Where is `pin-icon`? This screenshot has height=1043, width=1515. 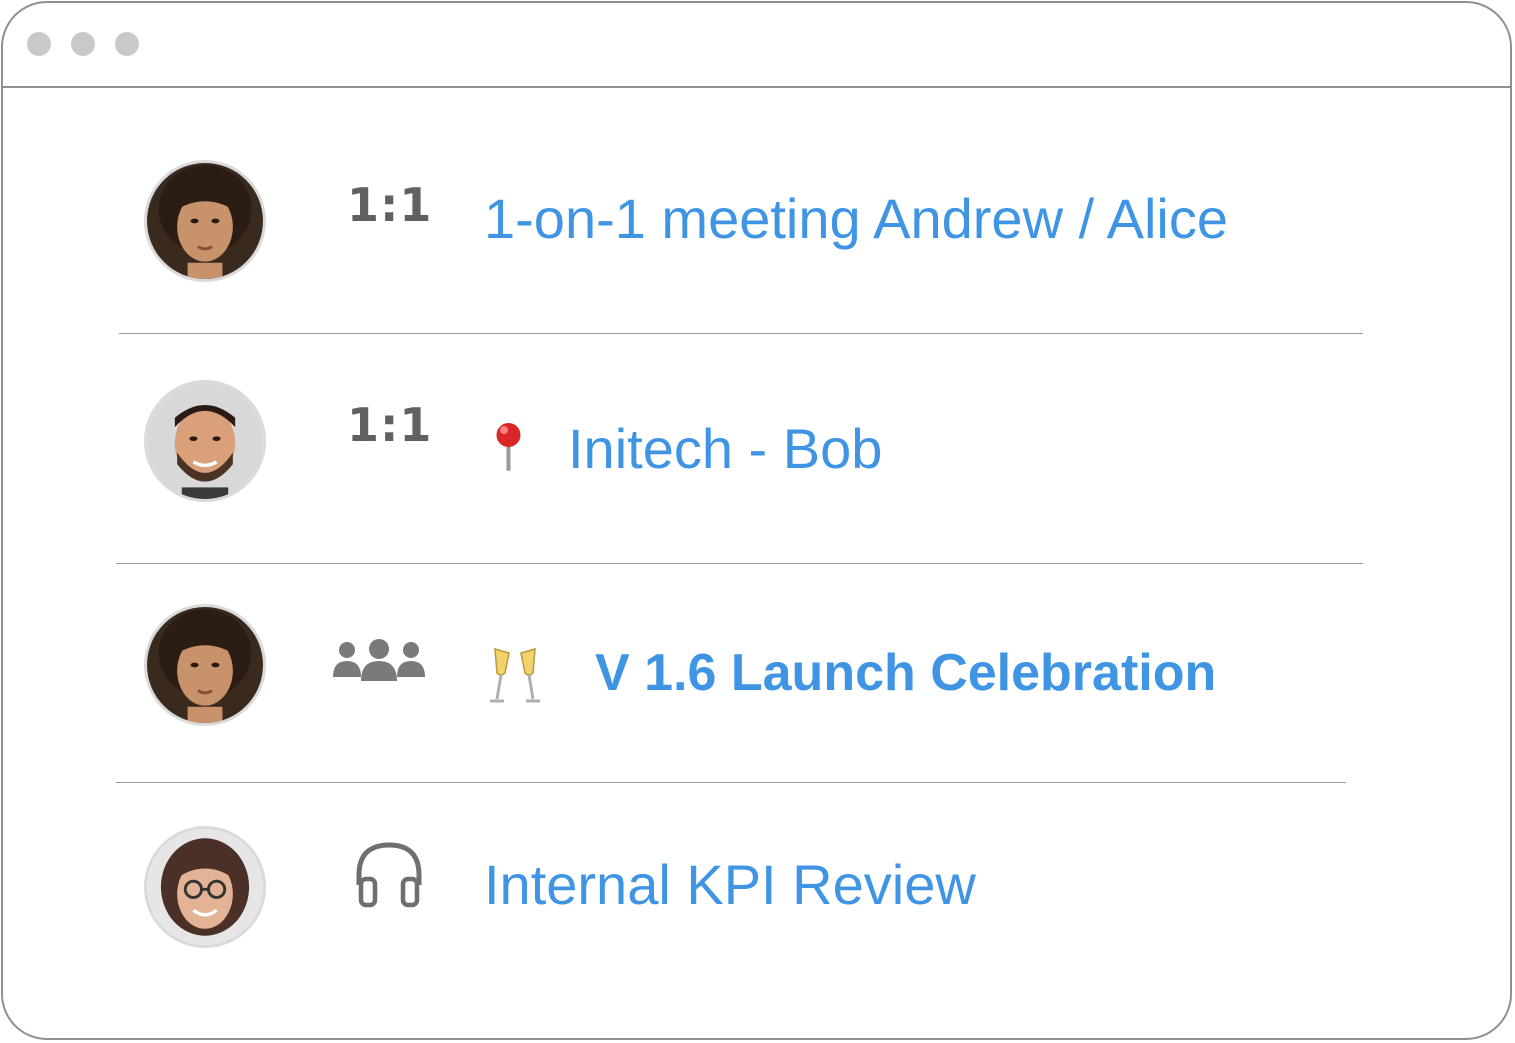
pin-icon is located at coordinates (508, 447).